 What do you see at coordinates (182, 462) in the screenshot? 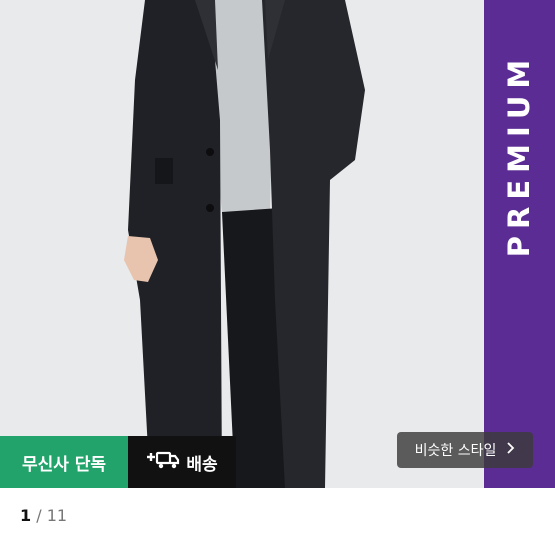
I see `delivery-badge: 배송` at bounding box center [182, 462].